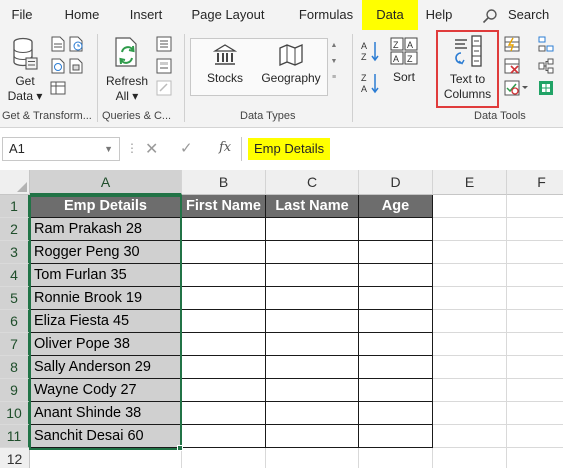 Image resolution: width=563 pixels, height=468 pixels. Describe the element at coordinates (15, 252) in the screenshot. I see `row-header: 3` at that location.